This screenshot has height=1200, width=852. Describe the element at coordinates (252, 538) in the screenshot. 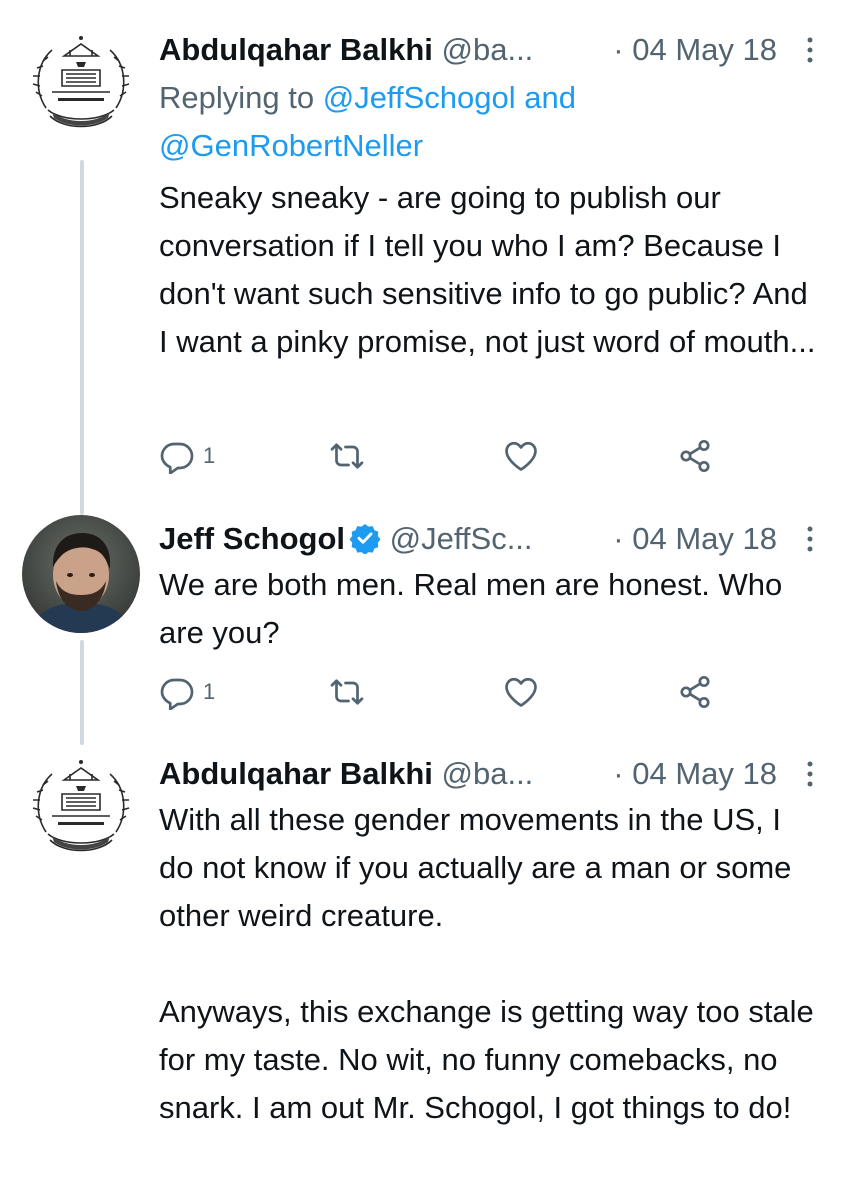

I see `author-name: Jeff Schogol` at that location.